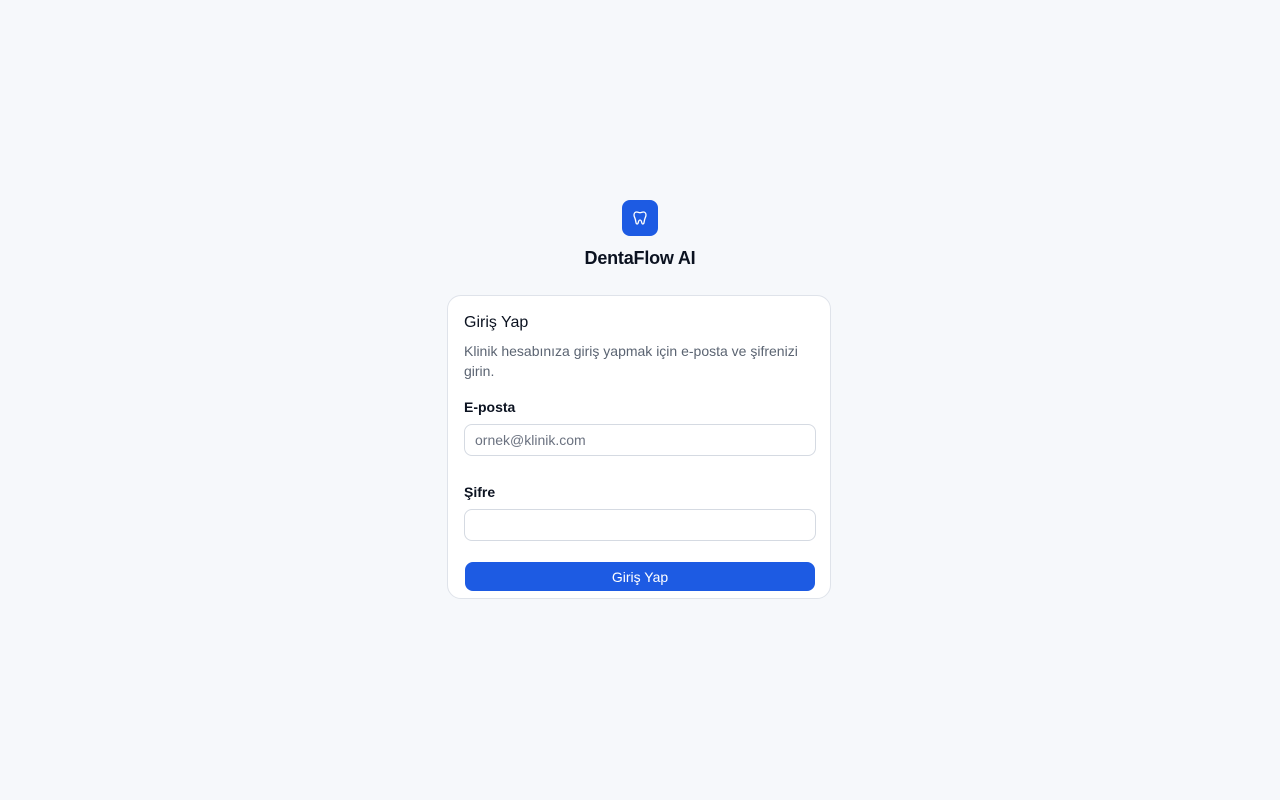  What do you see at coordinates (490, 407) in the screenshot?
I see `email-label: E-posta` at bounding box center [490, 407].